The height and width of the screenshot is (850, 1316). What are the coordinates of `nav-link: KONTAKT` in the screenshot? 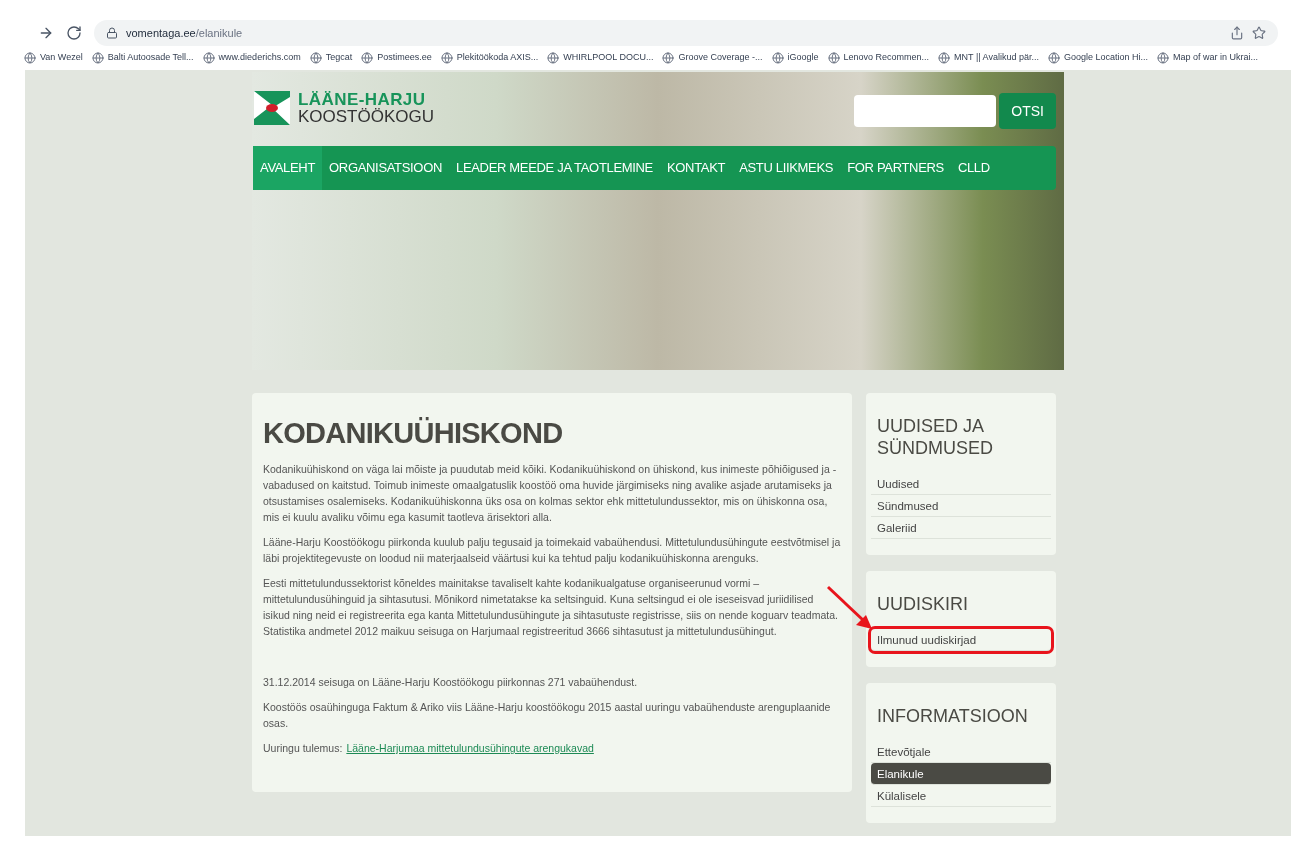 It's located at (696, 168).